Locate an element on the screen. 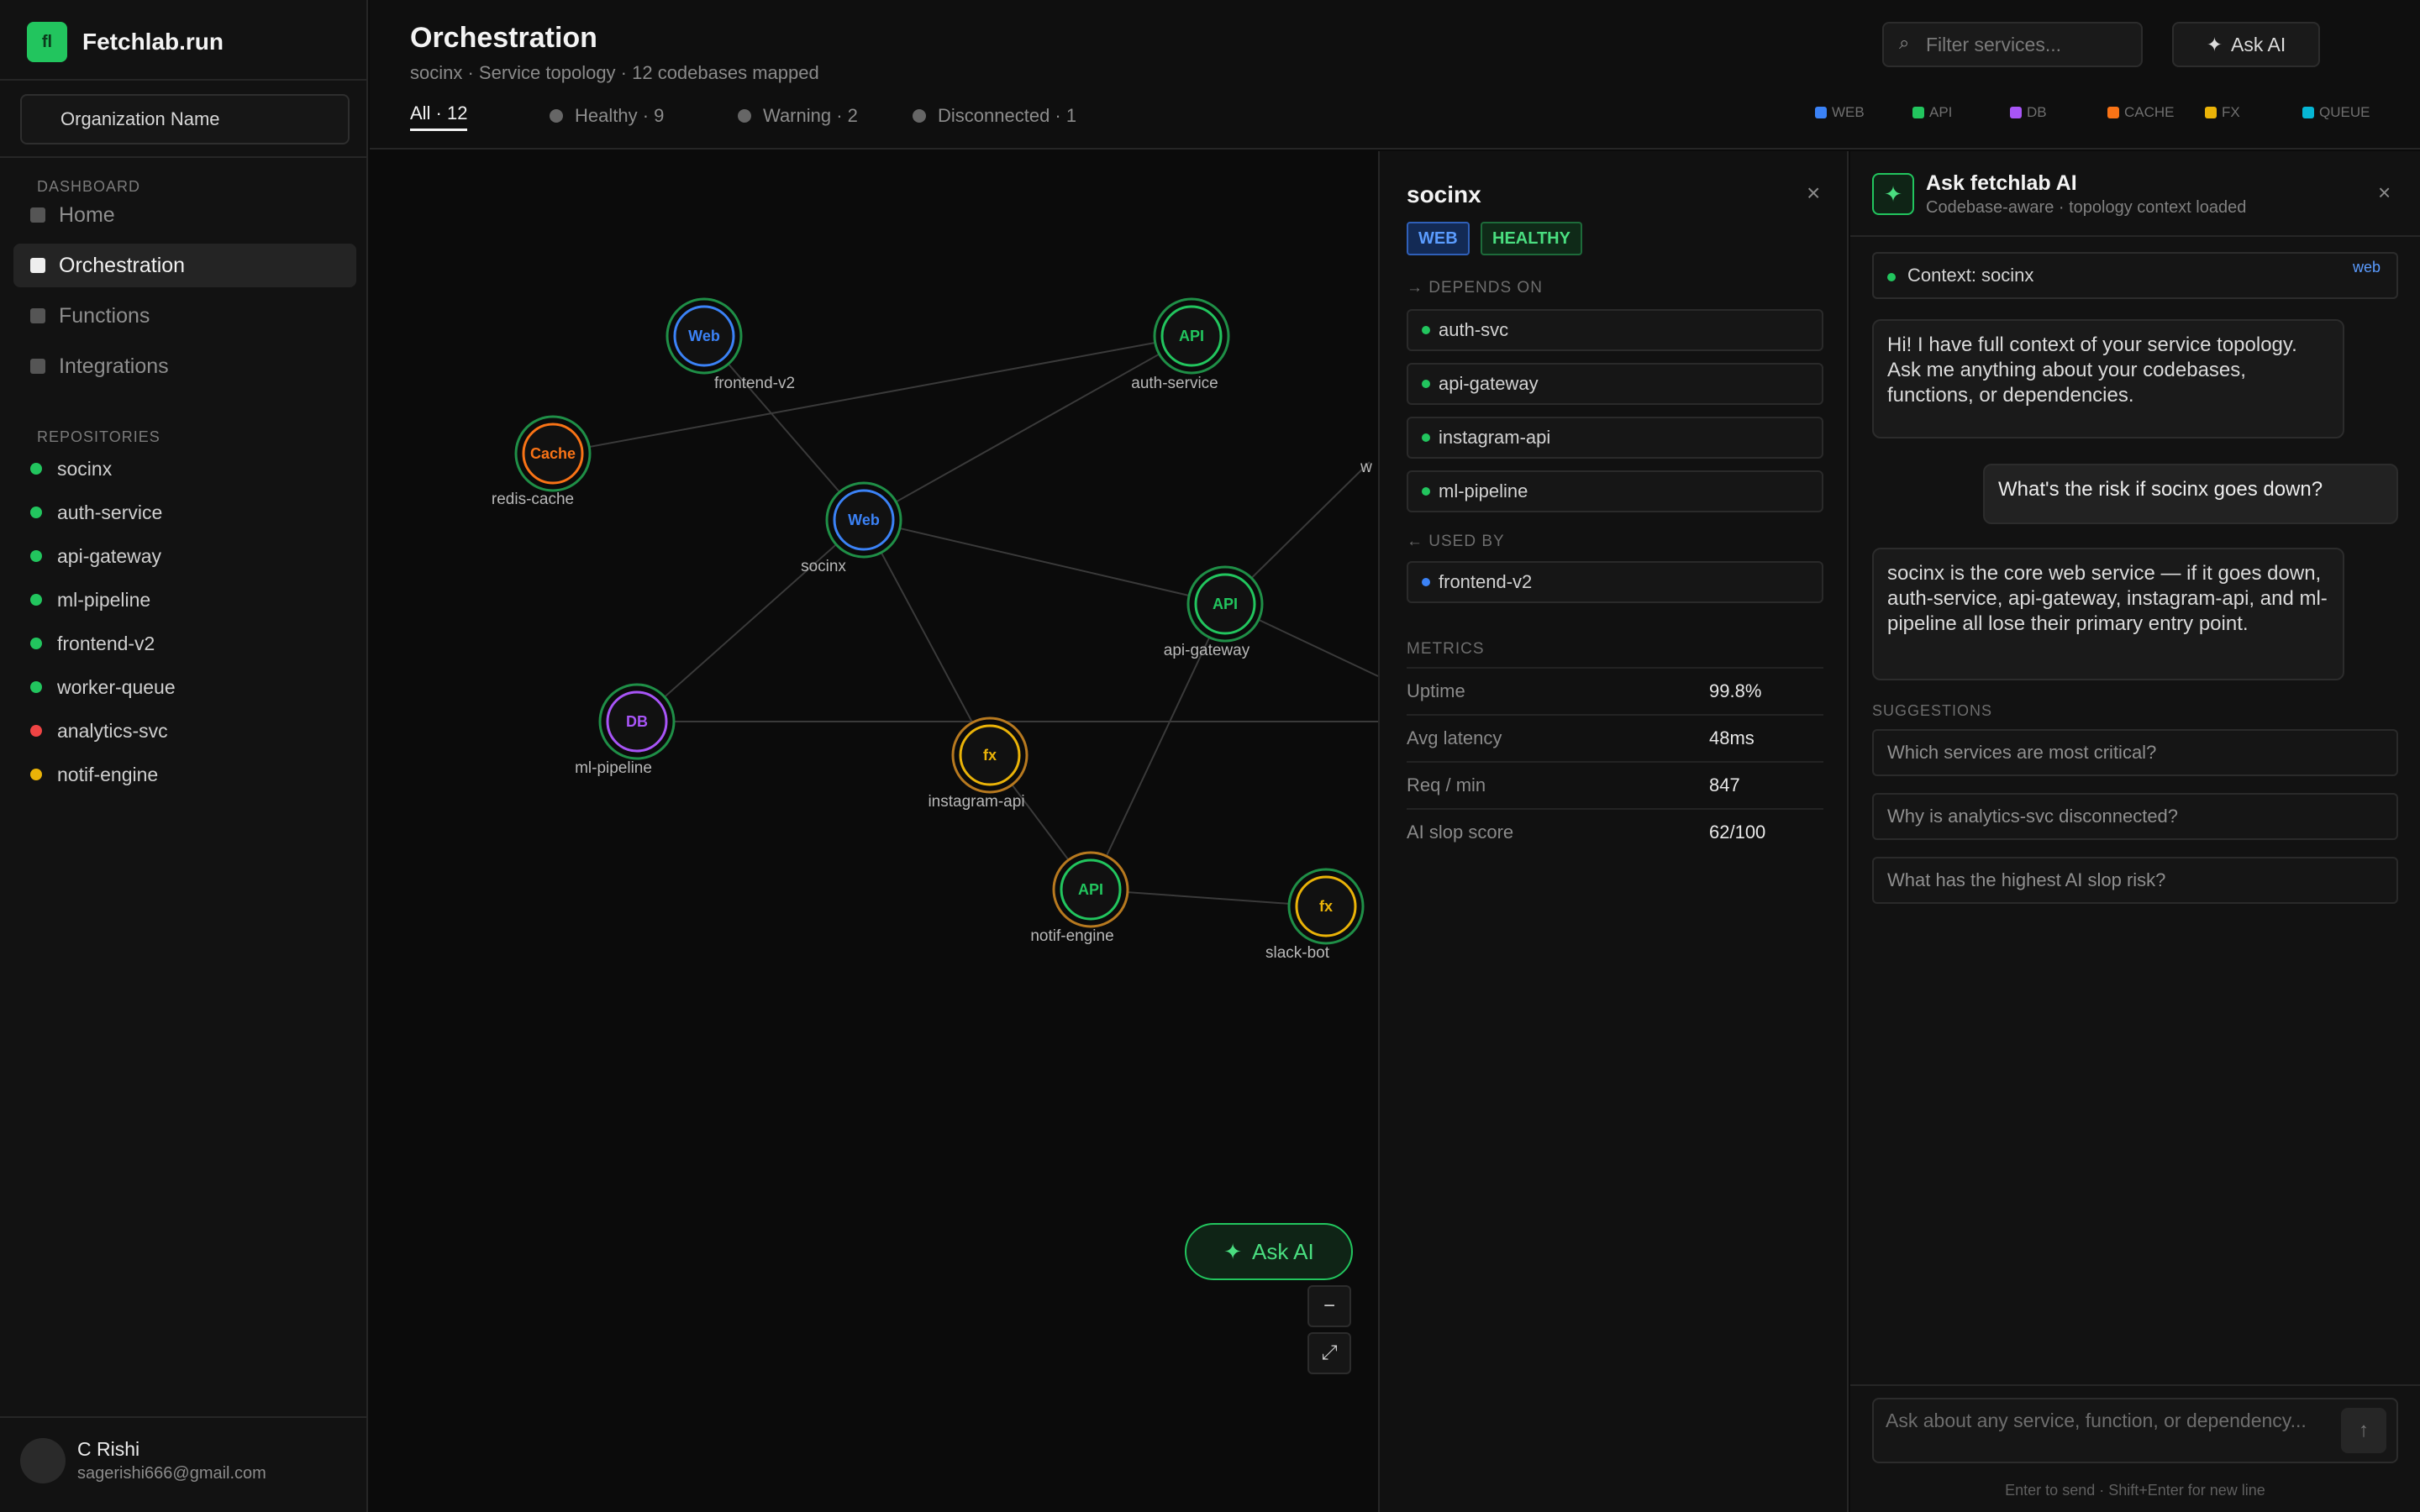  node-type-label: Web is located at coordinates (704, 336).